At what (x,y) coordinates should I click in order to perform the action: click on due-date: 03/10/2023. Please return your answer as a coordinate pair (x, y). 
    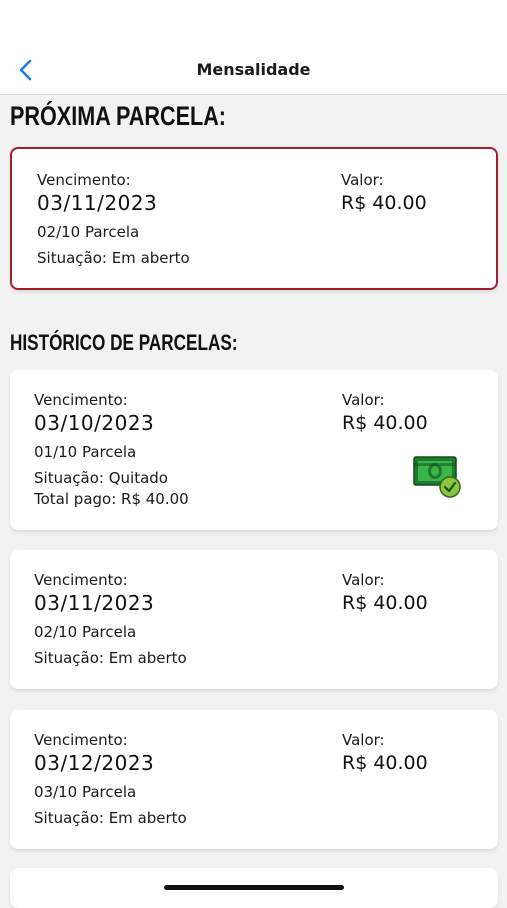
    Looking at the image, I should click on (94, 423).